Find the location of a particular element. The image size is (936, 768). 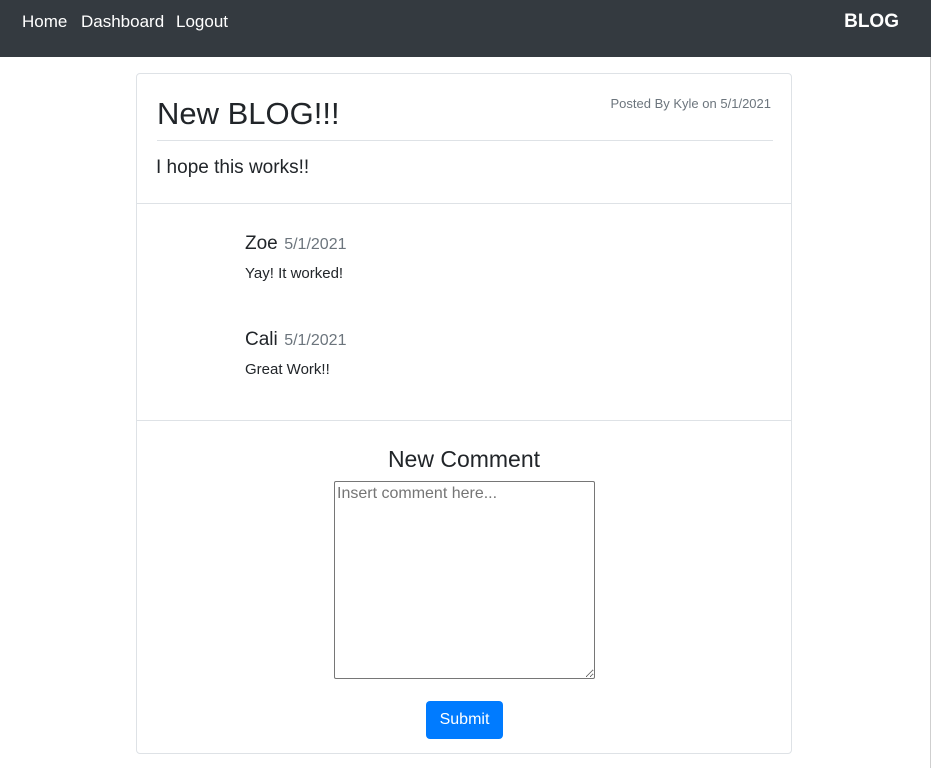

comment-author: Cali is located at coordinates (261, 339).